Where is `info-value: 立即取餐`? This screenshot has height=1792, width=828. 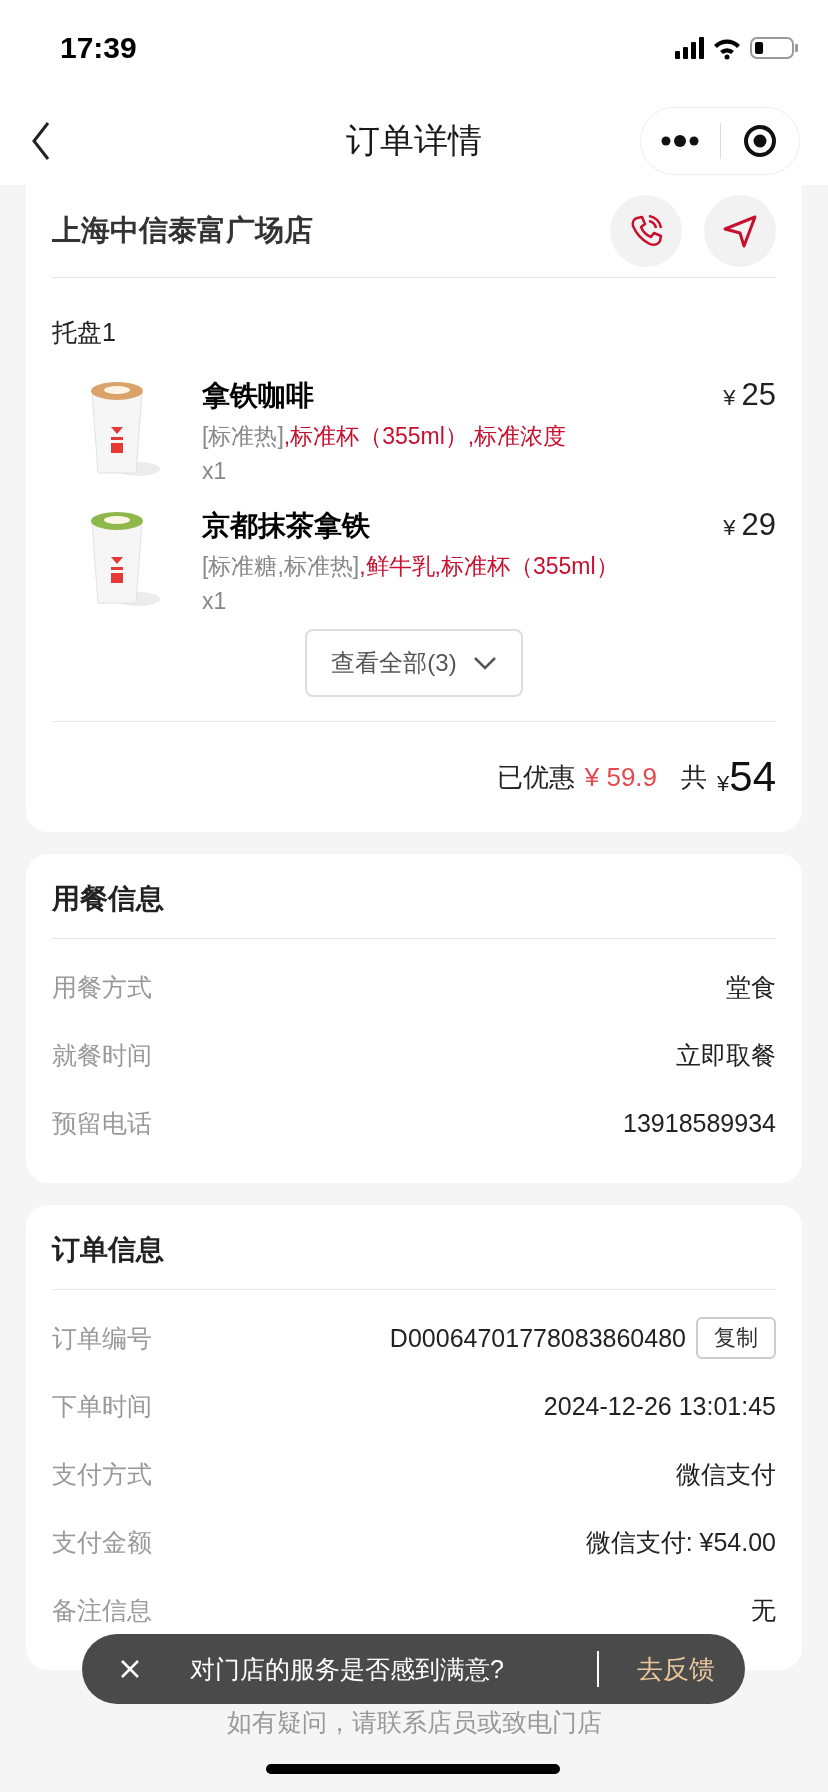
info-value: 立即取餐 is located at coordinates (726, 1055).